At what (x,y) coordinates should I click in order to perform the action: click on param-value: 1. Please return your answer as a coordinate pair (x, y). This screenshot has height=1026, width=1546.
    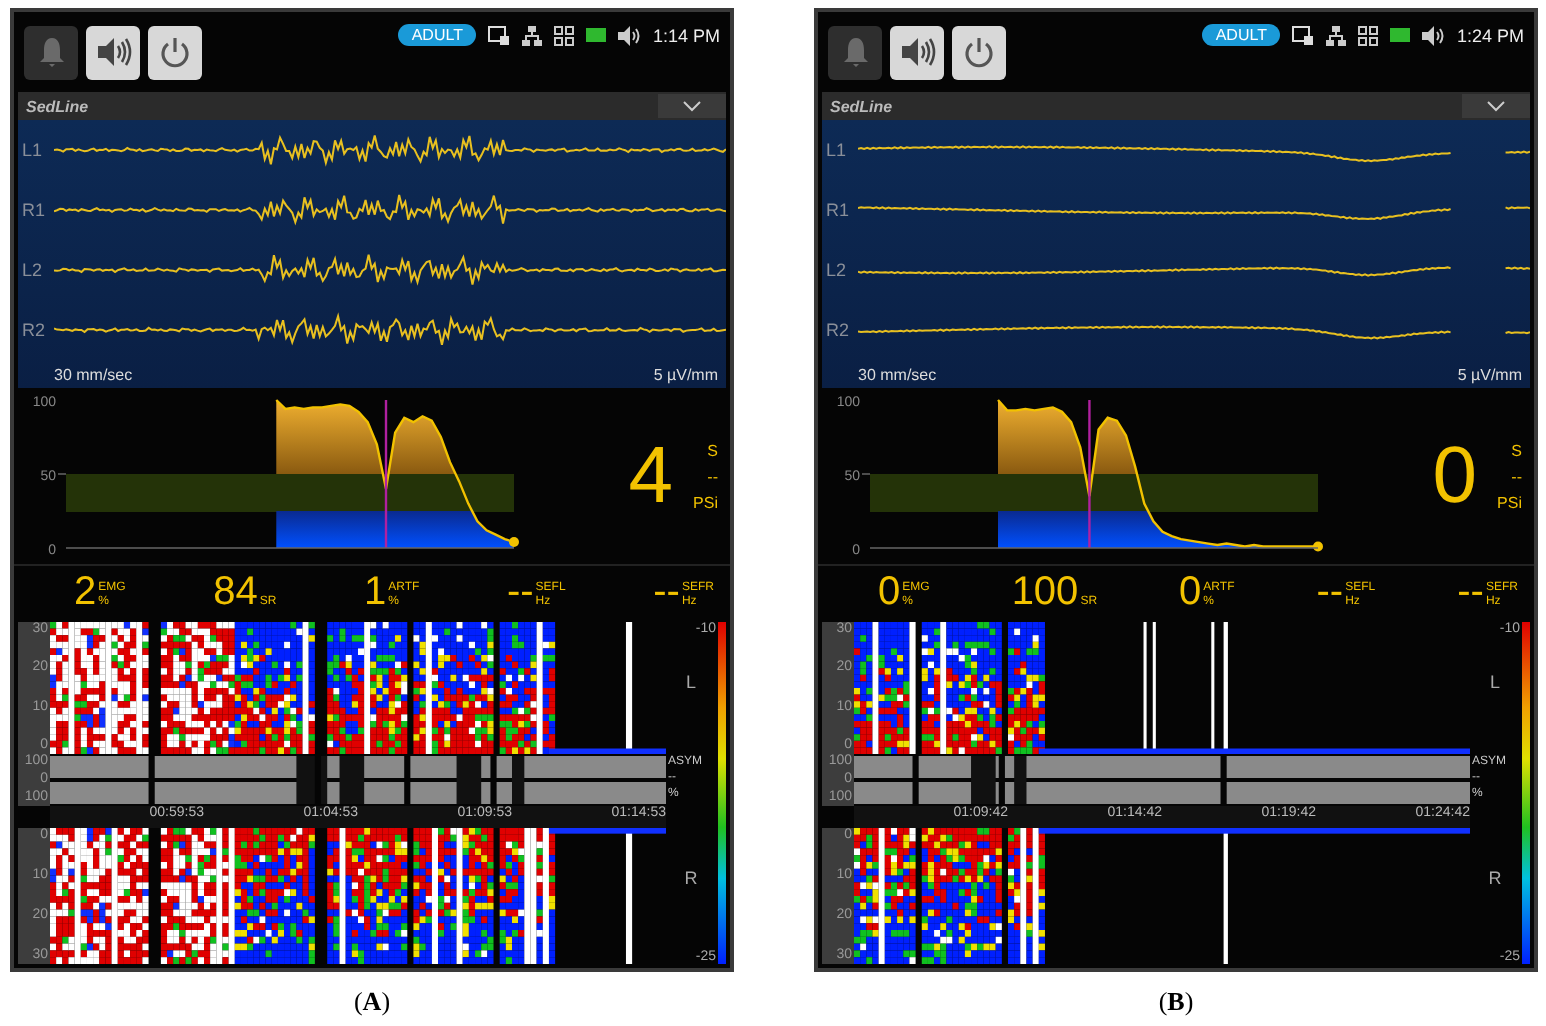
    Looking at the image, I should click on (375, 592).